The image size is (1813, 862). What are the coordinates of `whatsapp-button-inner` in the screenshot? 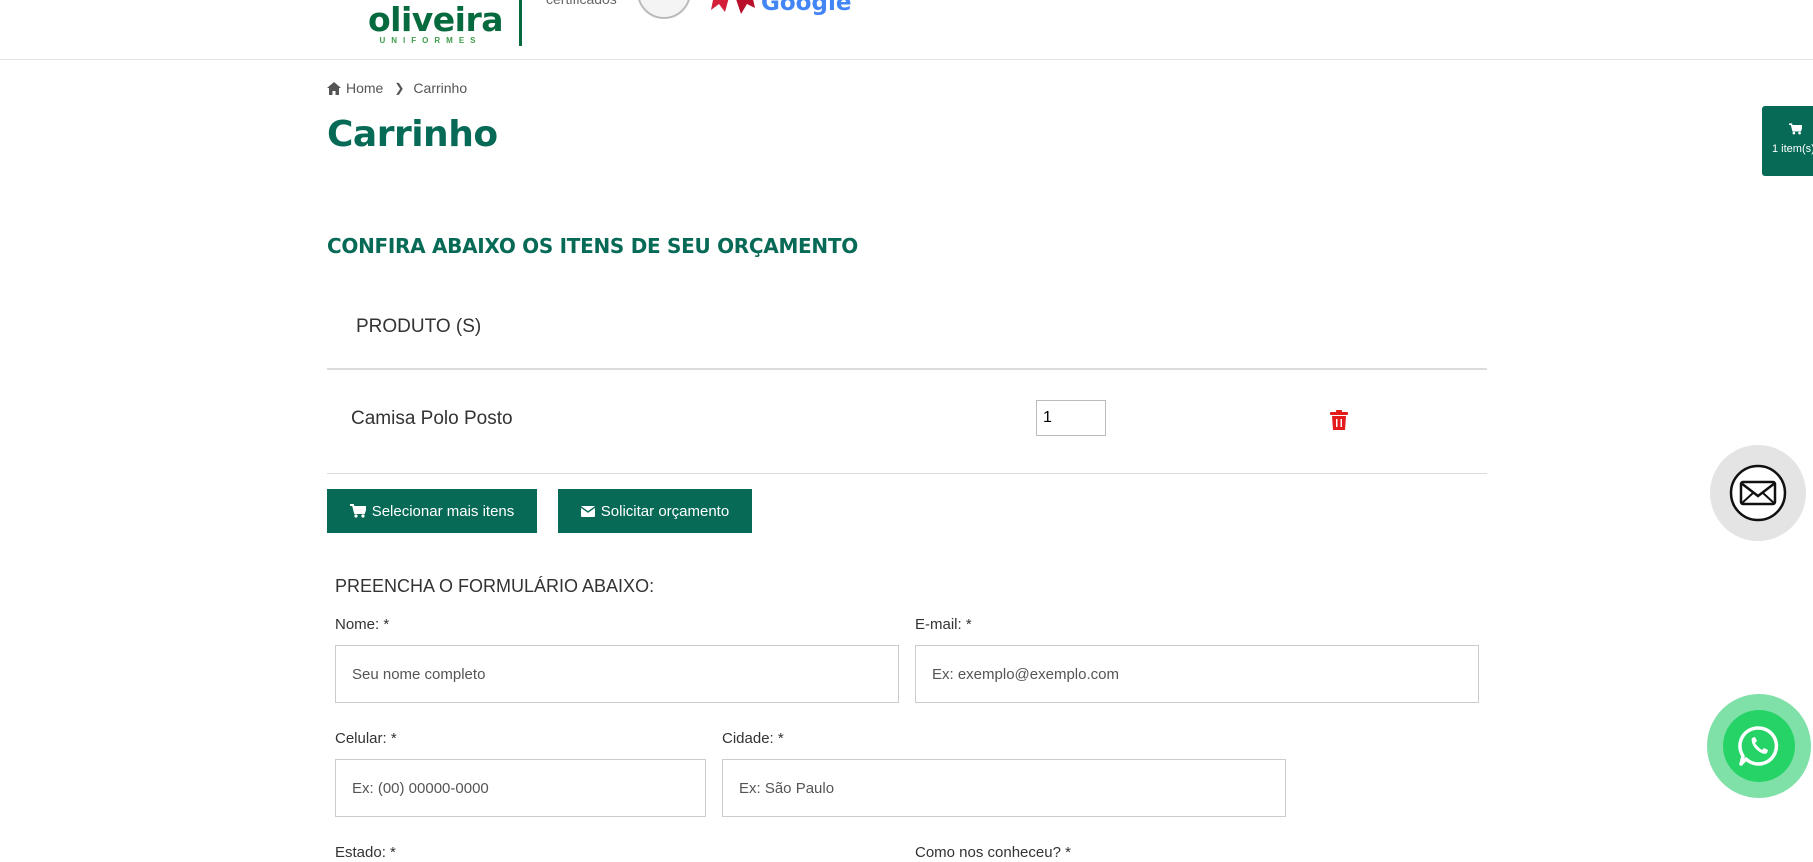 It's located at (1759, 746).